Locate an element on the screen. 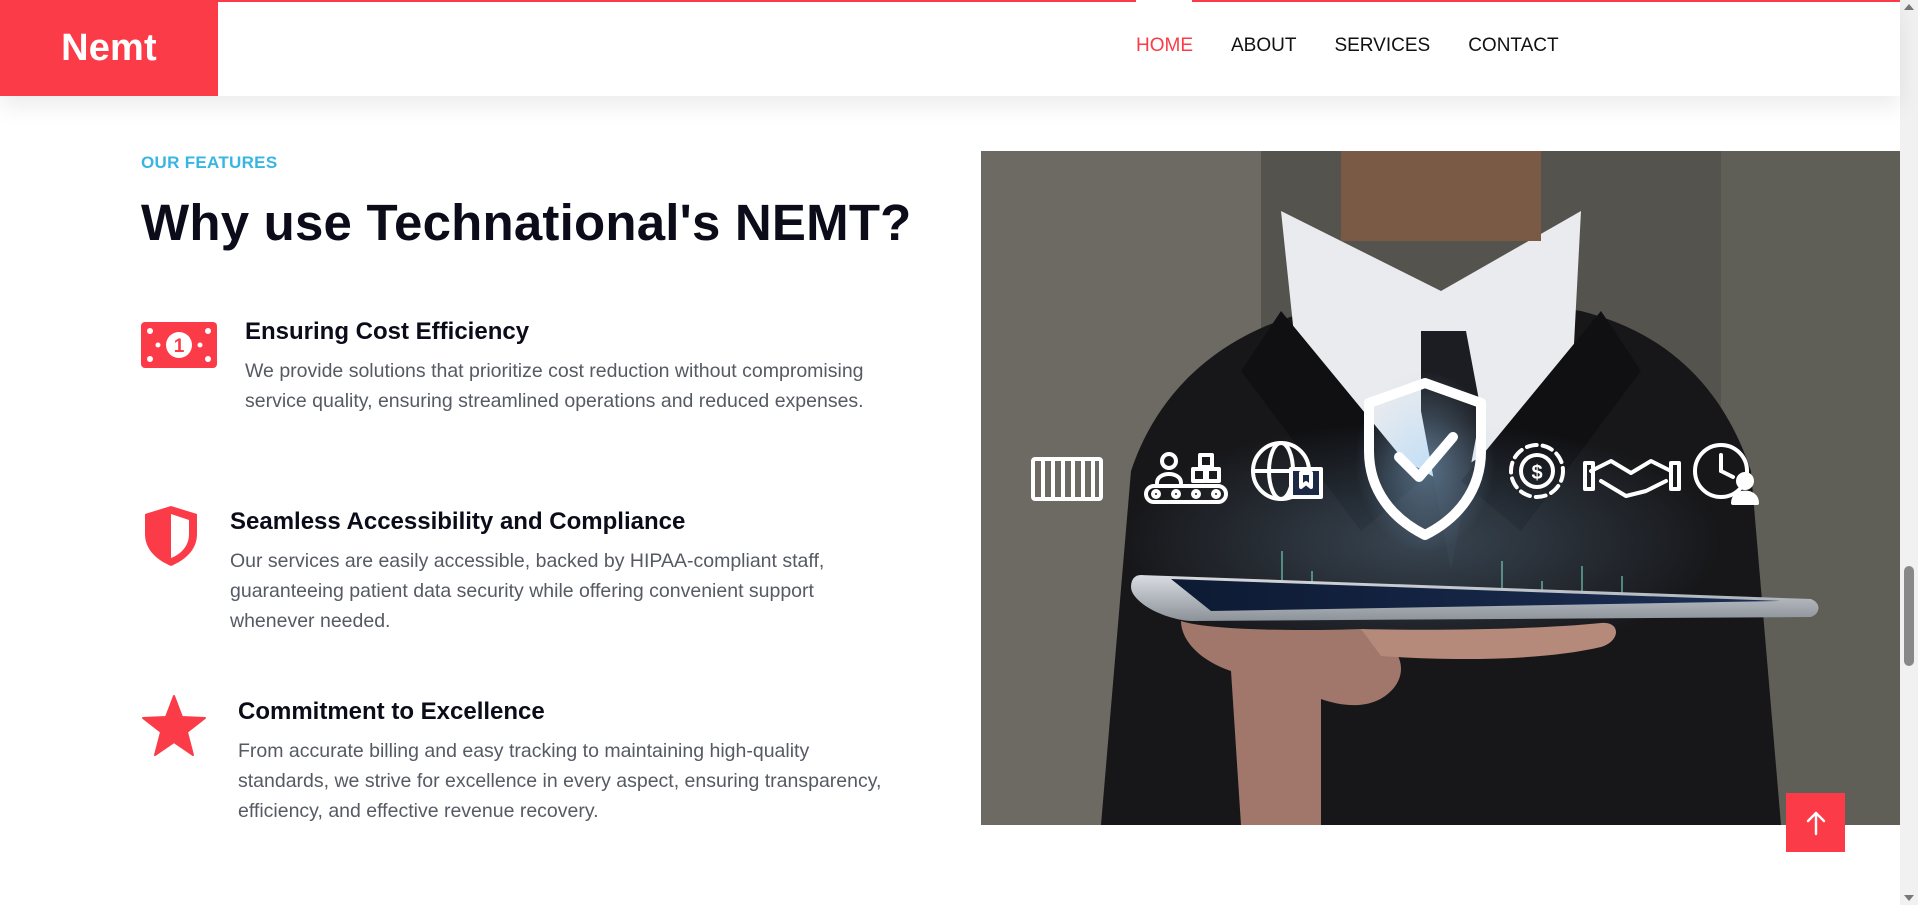 The width and height of the screenshot is (1918, 905). scroll-down-arrow-icon is located at coordinates (1909, 898).